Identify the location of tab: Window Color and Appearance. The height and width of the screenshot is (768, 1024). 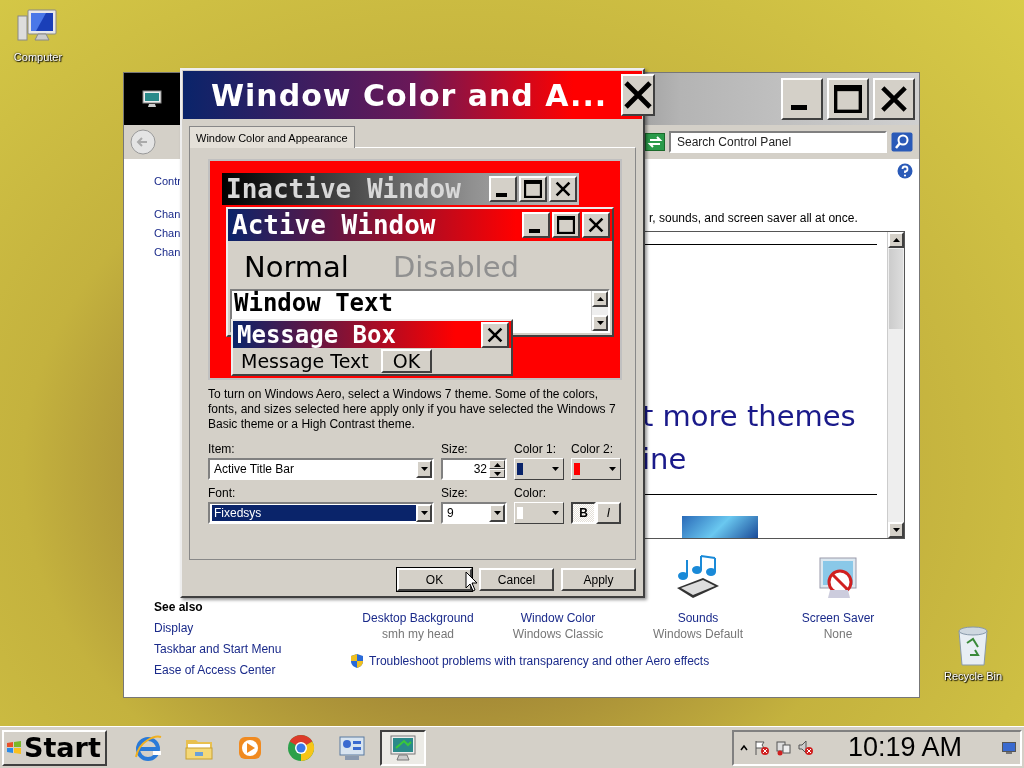
(272, 137).